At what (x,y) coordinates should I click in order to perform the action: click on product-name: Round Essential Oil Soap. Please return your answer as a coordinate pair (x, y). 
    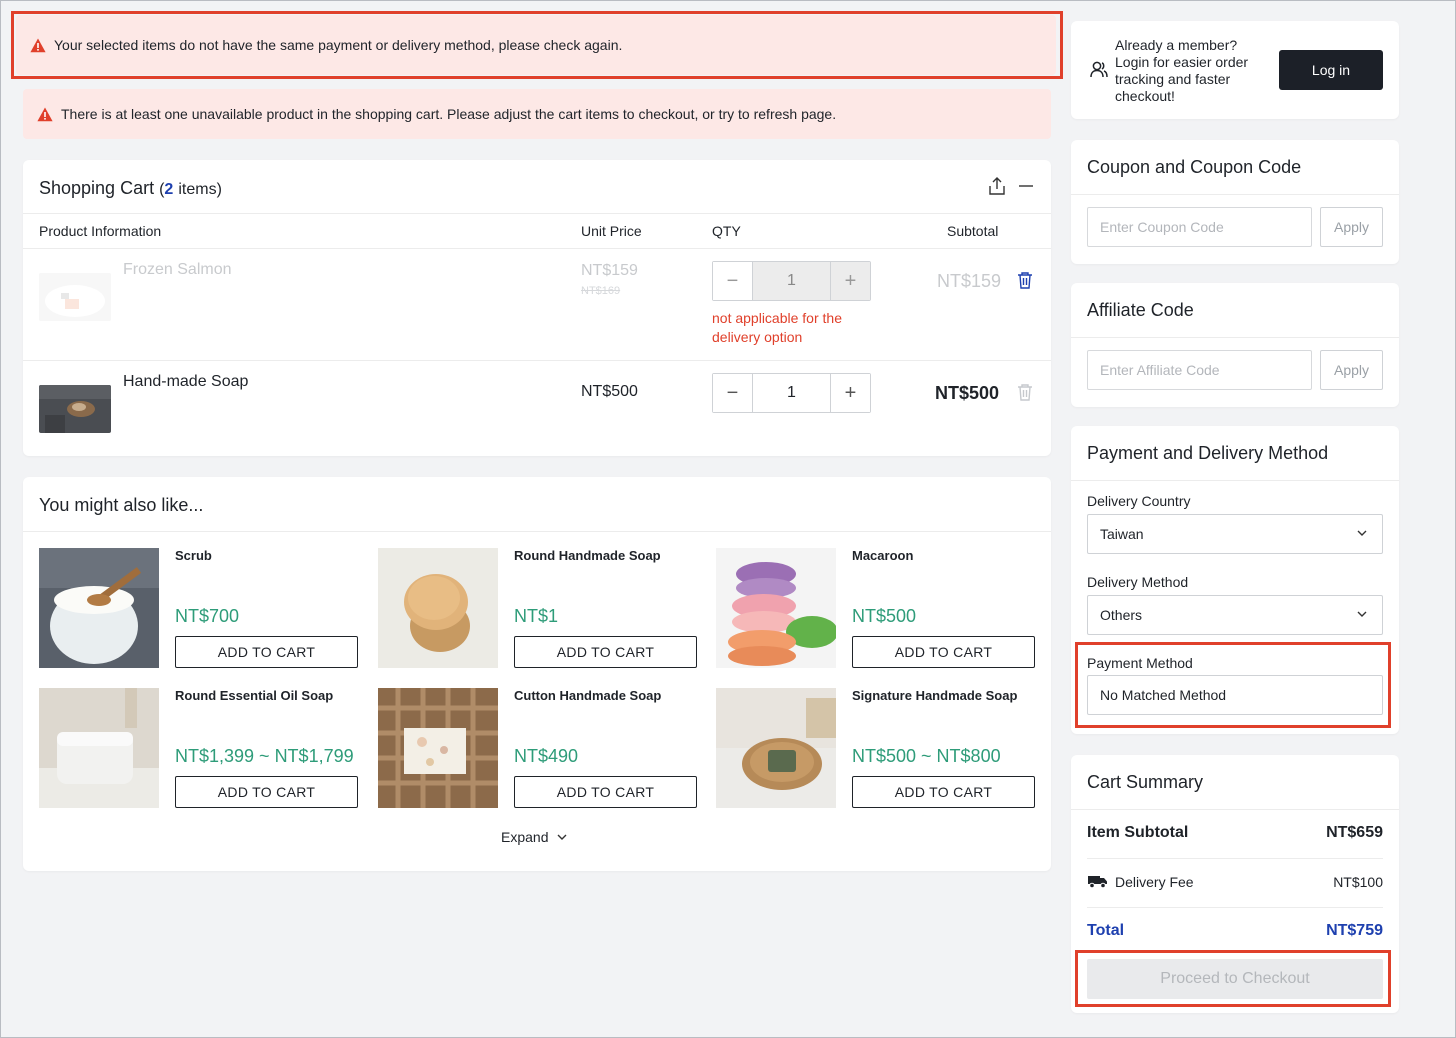
    Looking at the image, I should click on (254, 695).